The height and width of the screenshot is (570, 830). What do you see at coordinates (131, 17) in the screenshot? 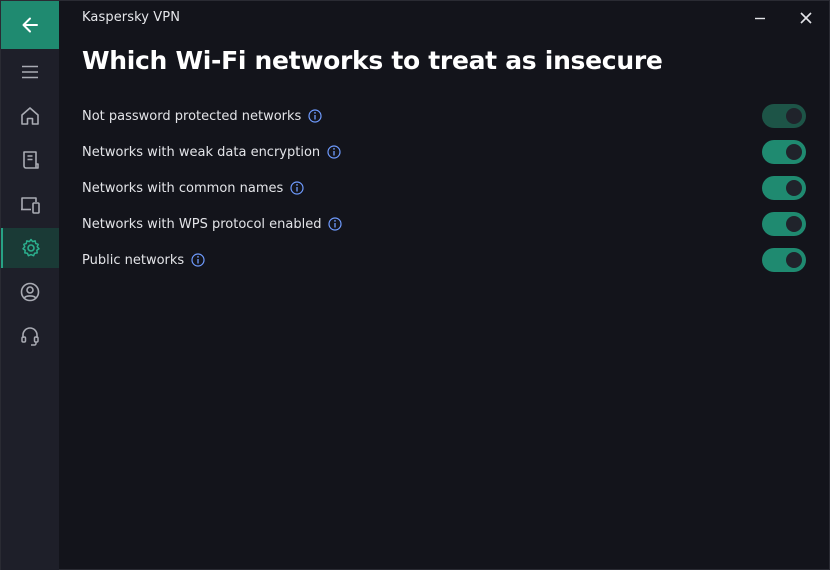
I see `app-title: Kaspersky VPN` at bounding box center [131, 17].